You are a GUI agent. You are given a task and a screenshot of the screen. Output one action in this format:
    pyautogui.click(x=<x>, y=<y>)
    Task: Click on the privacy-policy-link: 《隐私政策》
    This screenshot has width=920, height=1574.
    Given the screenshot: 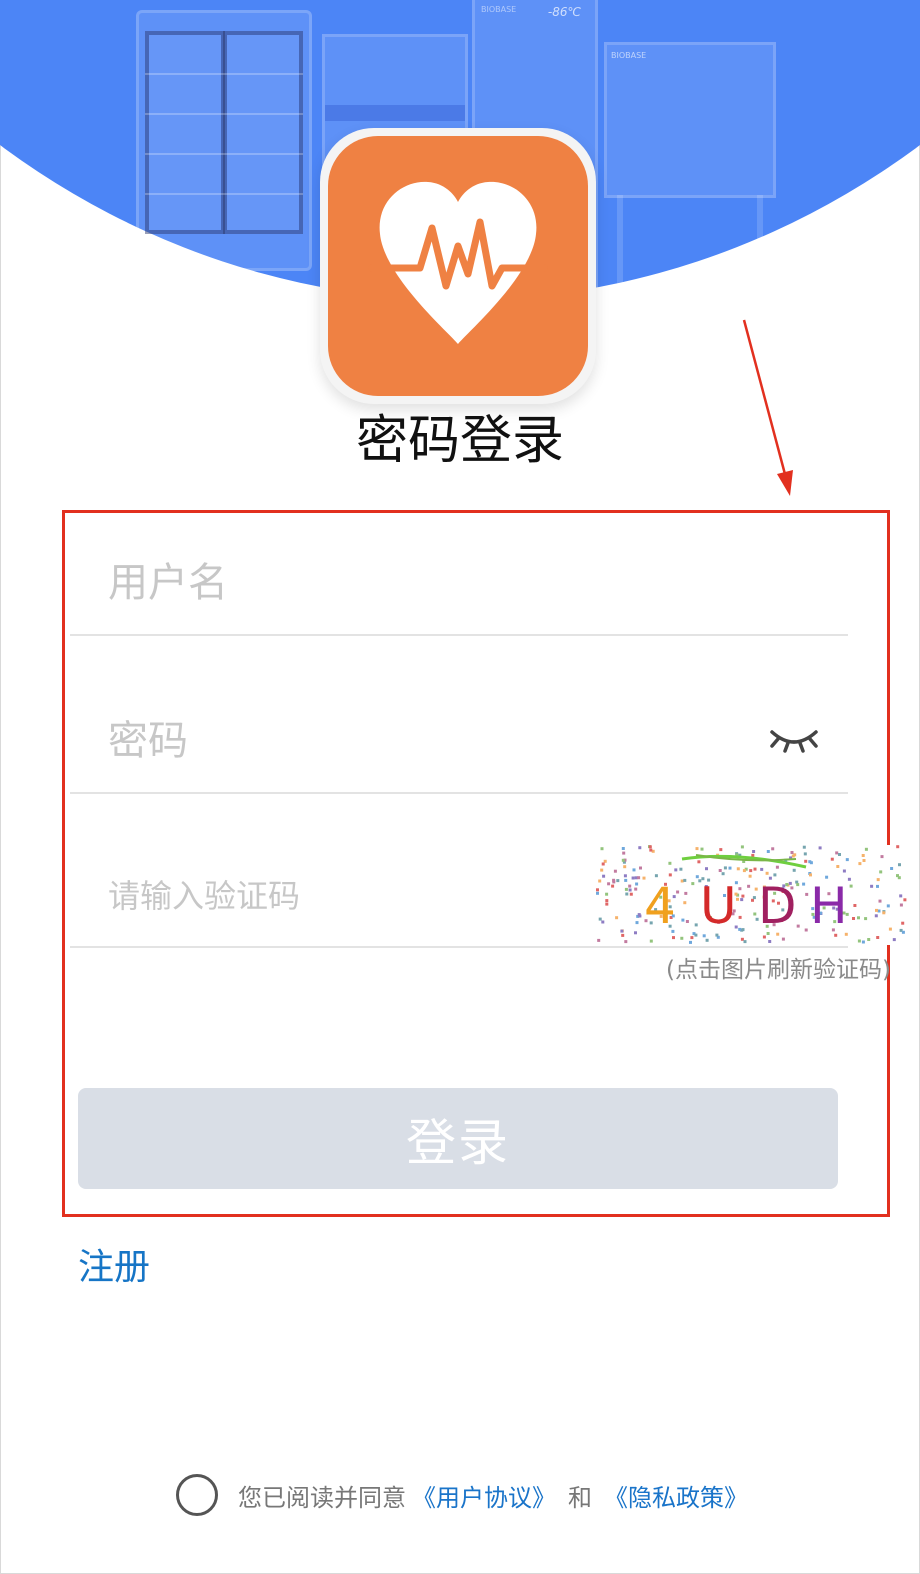 What is the action you would take?
    pyautogui.click(x=676, y=1495)
    